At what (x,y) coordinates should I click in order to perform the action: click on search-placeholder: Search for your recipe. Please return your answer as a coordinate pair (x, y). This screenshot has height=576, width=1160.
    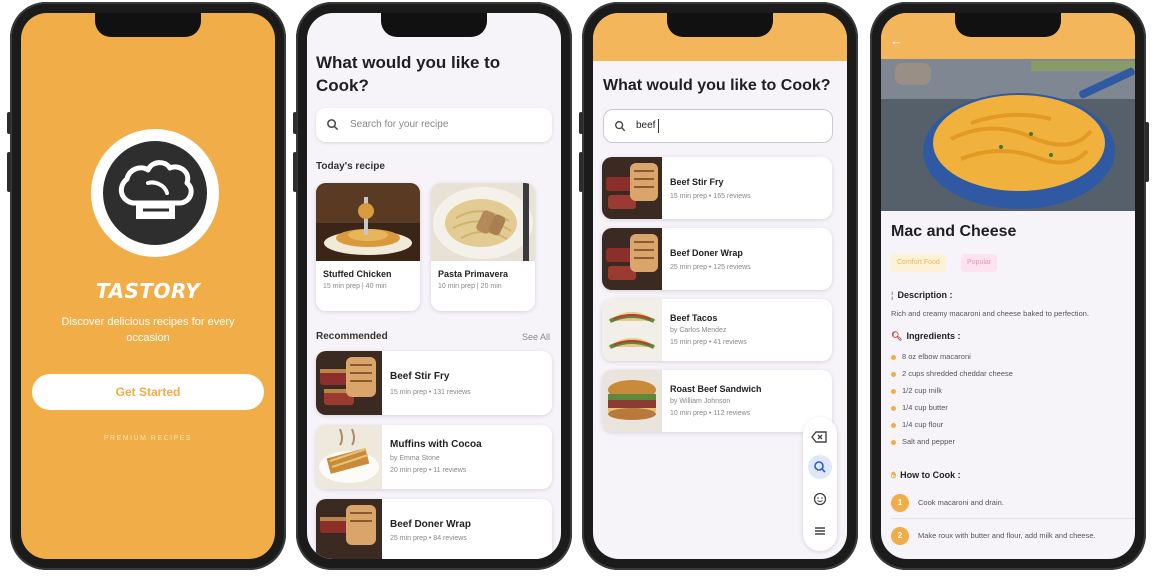
    Looking at the image, I should click on (399, 124).